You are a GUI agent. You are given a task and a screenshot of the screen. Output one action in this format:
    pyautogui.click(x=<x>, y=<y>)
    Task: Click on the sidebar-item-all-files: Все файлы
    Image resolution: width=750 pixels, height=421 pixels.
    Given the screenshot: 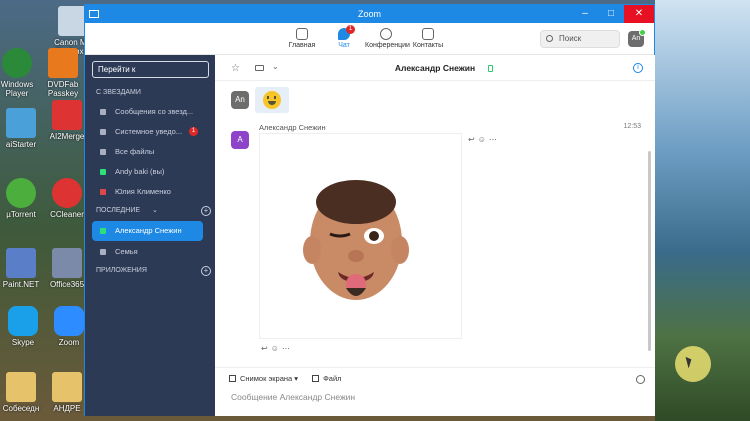 What is the action you would take?
    pyautogui.click(x=150, y=152)
    